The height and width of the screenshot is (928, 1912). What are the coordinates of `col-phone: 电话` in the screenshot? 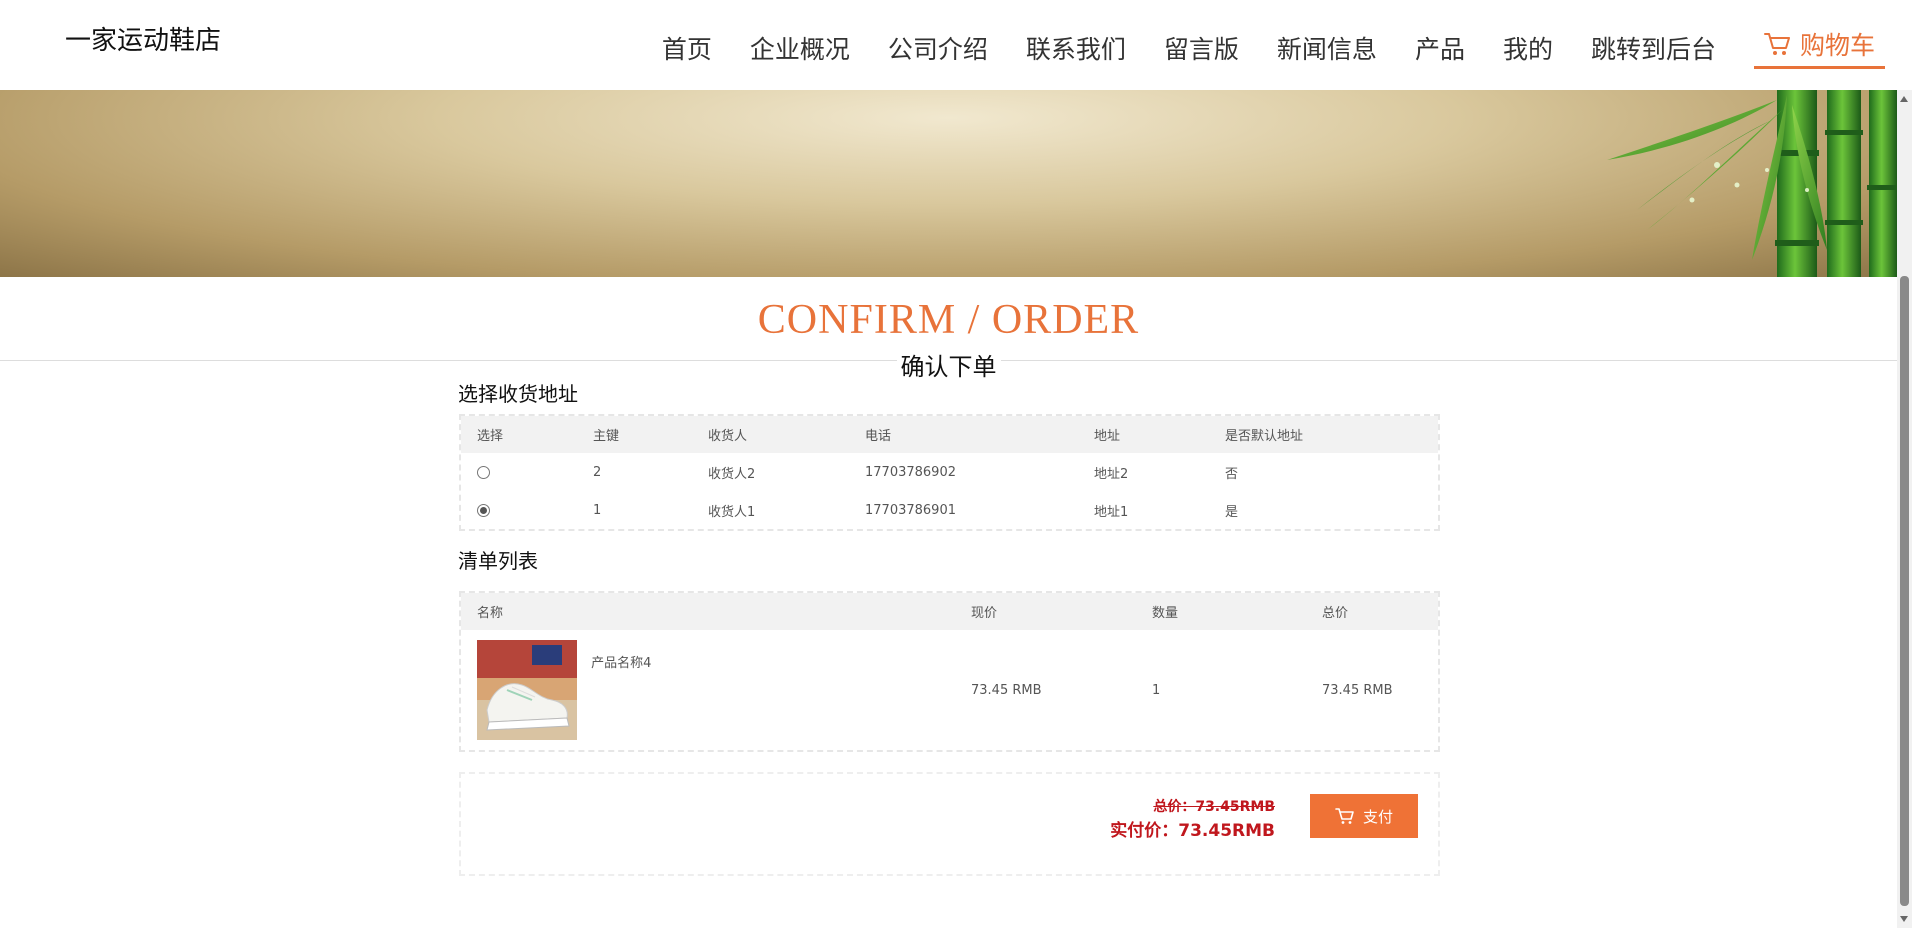 It's located at (963, 434).